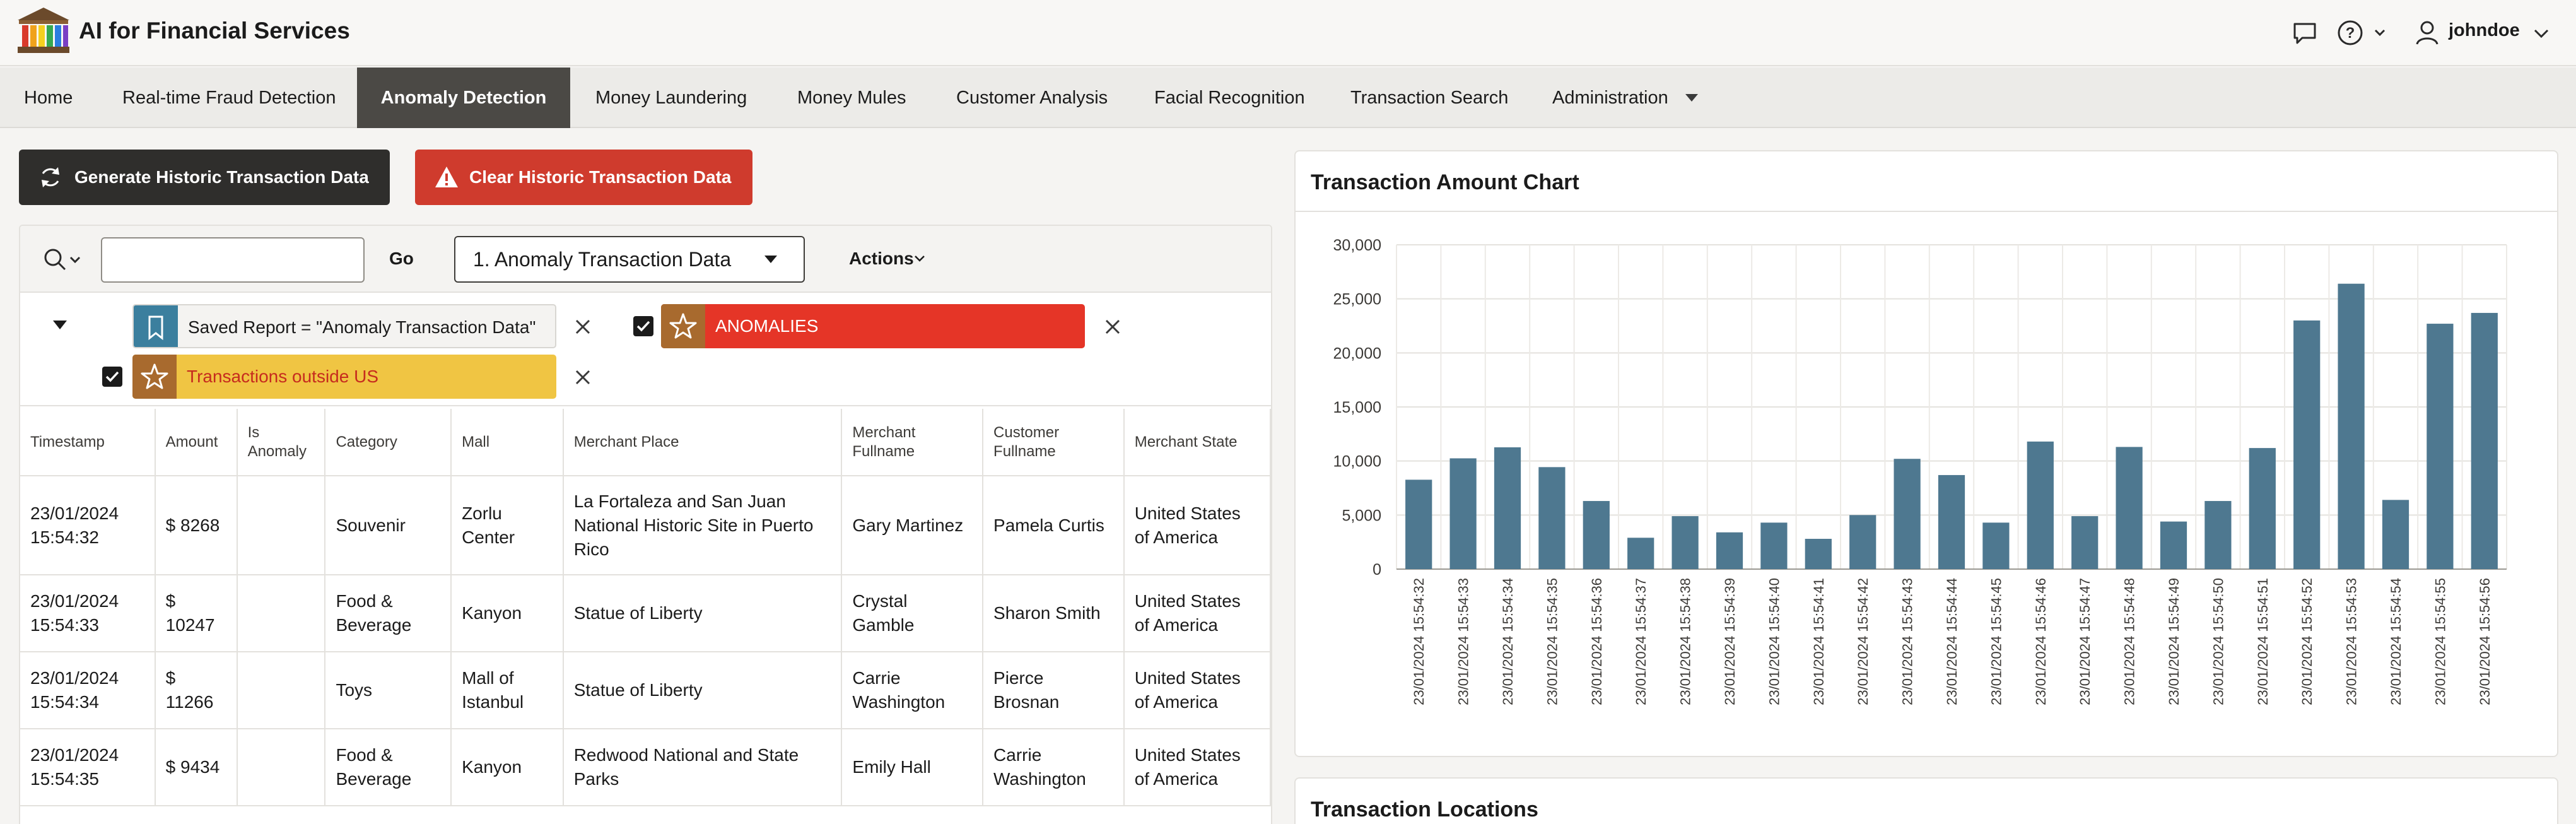 This screenshot has width=2576, height=824. What do you see at coordinates (629, 259) in the screenshot?
I see `saved-report-select: 1. Anomaly Transaction Data` at bounding box center [629, 259].